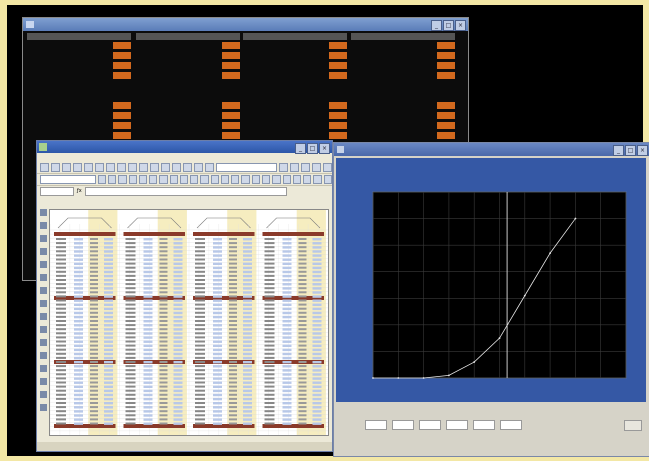 This screenshot has width=649, height=461. What do you see at coordinates (57, 191) in the screenshot?
I see `name-box` at bounding box center [57, 191].